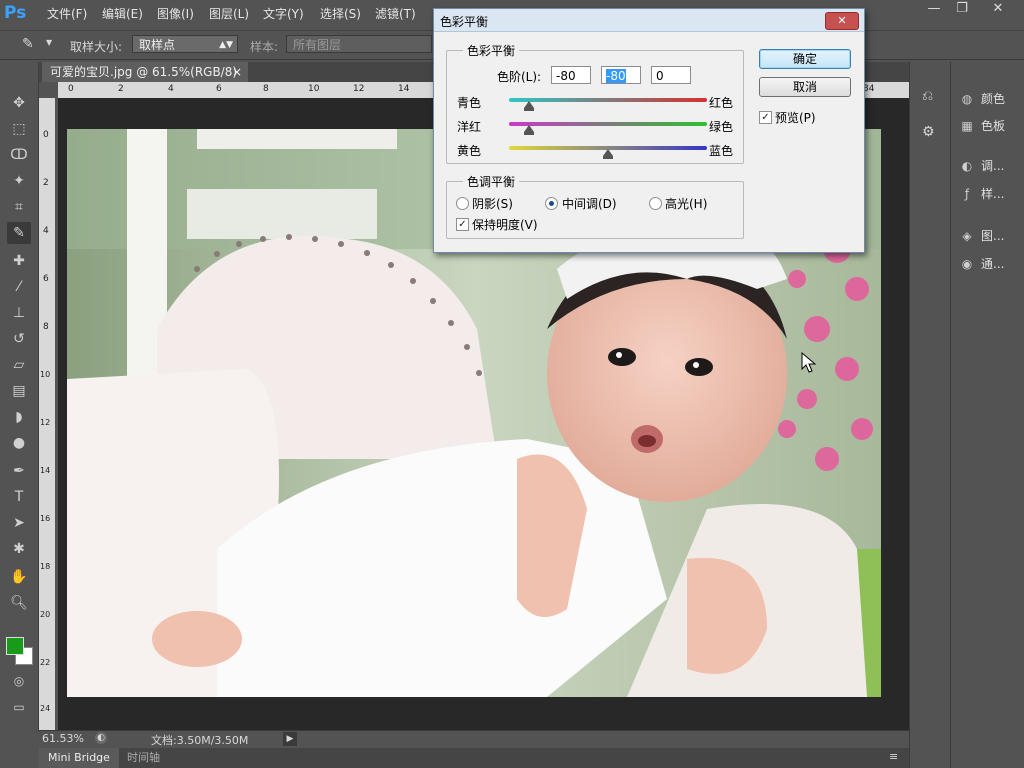  What do you see at coordinates (63, 738) in the screenshot?
I see `zoom-level: 61.53%` at bounding box center [63, 738].